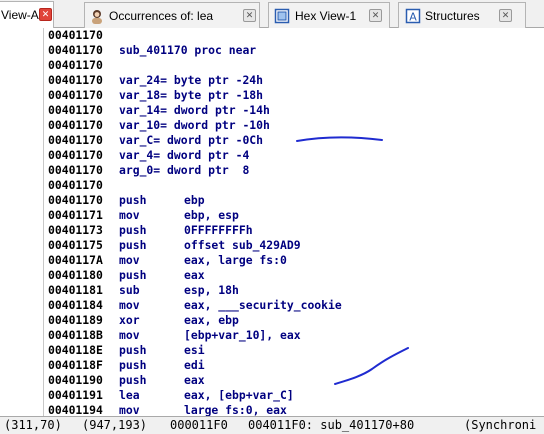 Image resolution: width=544 pixels, height=434 pixels. Describe the element at coordinates (296, 80) in the screenshot. I see `listing-line: 00401170 var_24= byte ptr -24h` at that location.